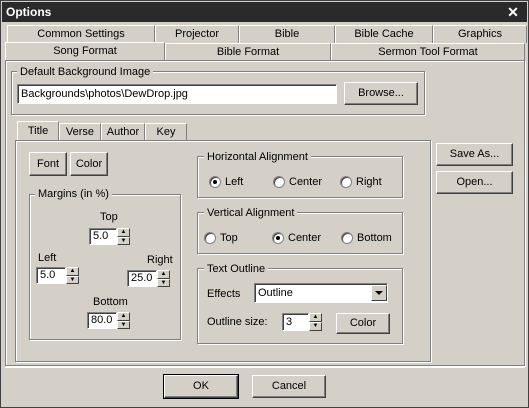  I want to click on h-center-label: Center, so click(306, 182).